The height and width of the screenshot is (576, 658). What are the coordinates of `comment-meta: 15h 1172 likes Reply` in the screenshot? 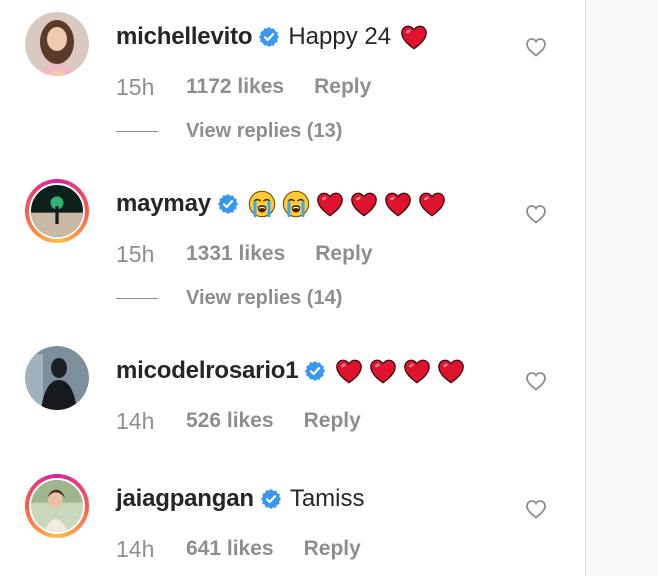 It's located at (243, 87).